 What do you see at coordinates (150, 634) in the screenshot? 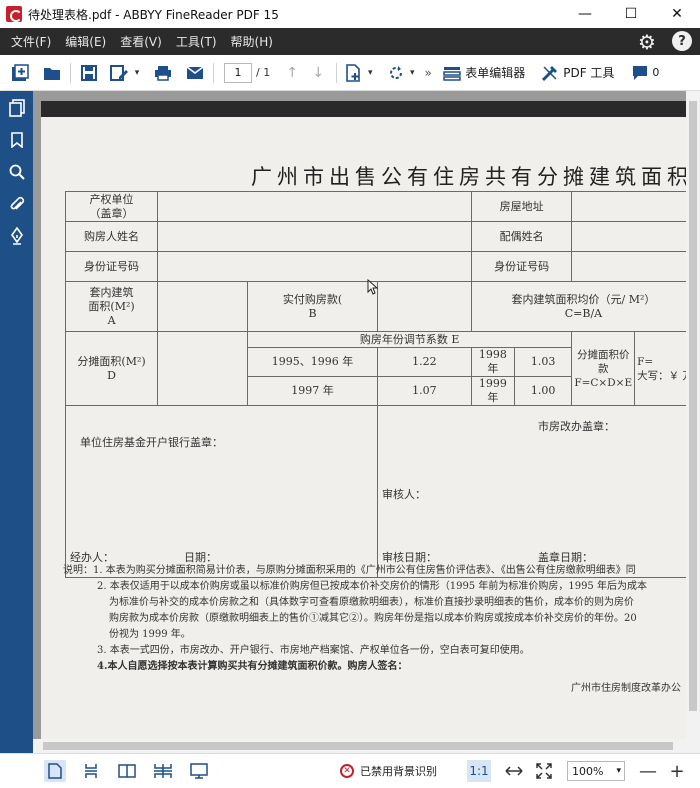
I see `note-line: 份视为 1999 年。` at bounding box center [150, 634].